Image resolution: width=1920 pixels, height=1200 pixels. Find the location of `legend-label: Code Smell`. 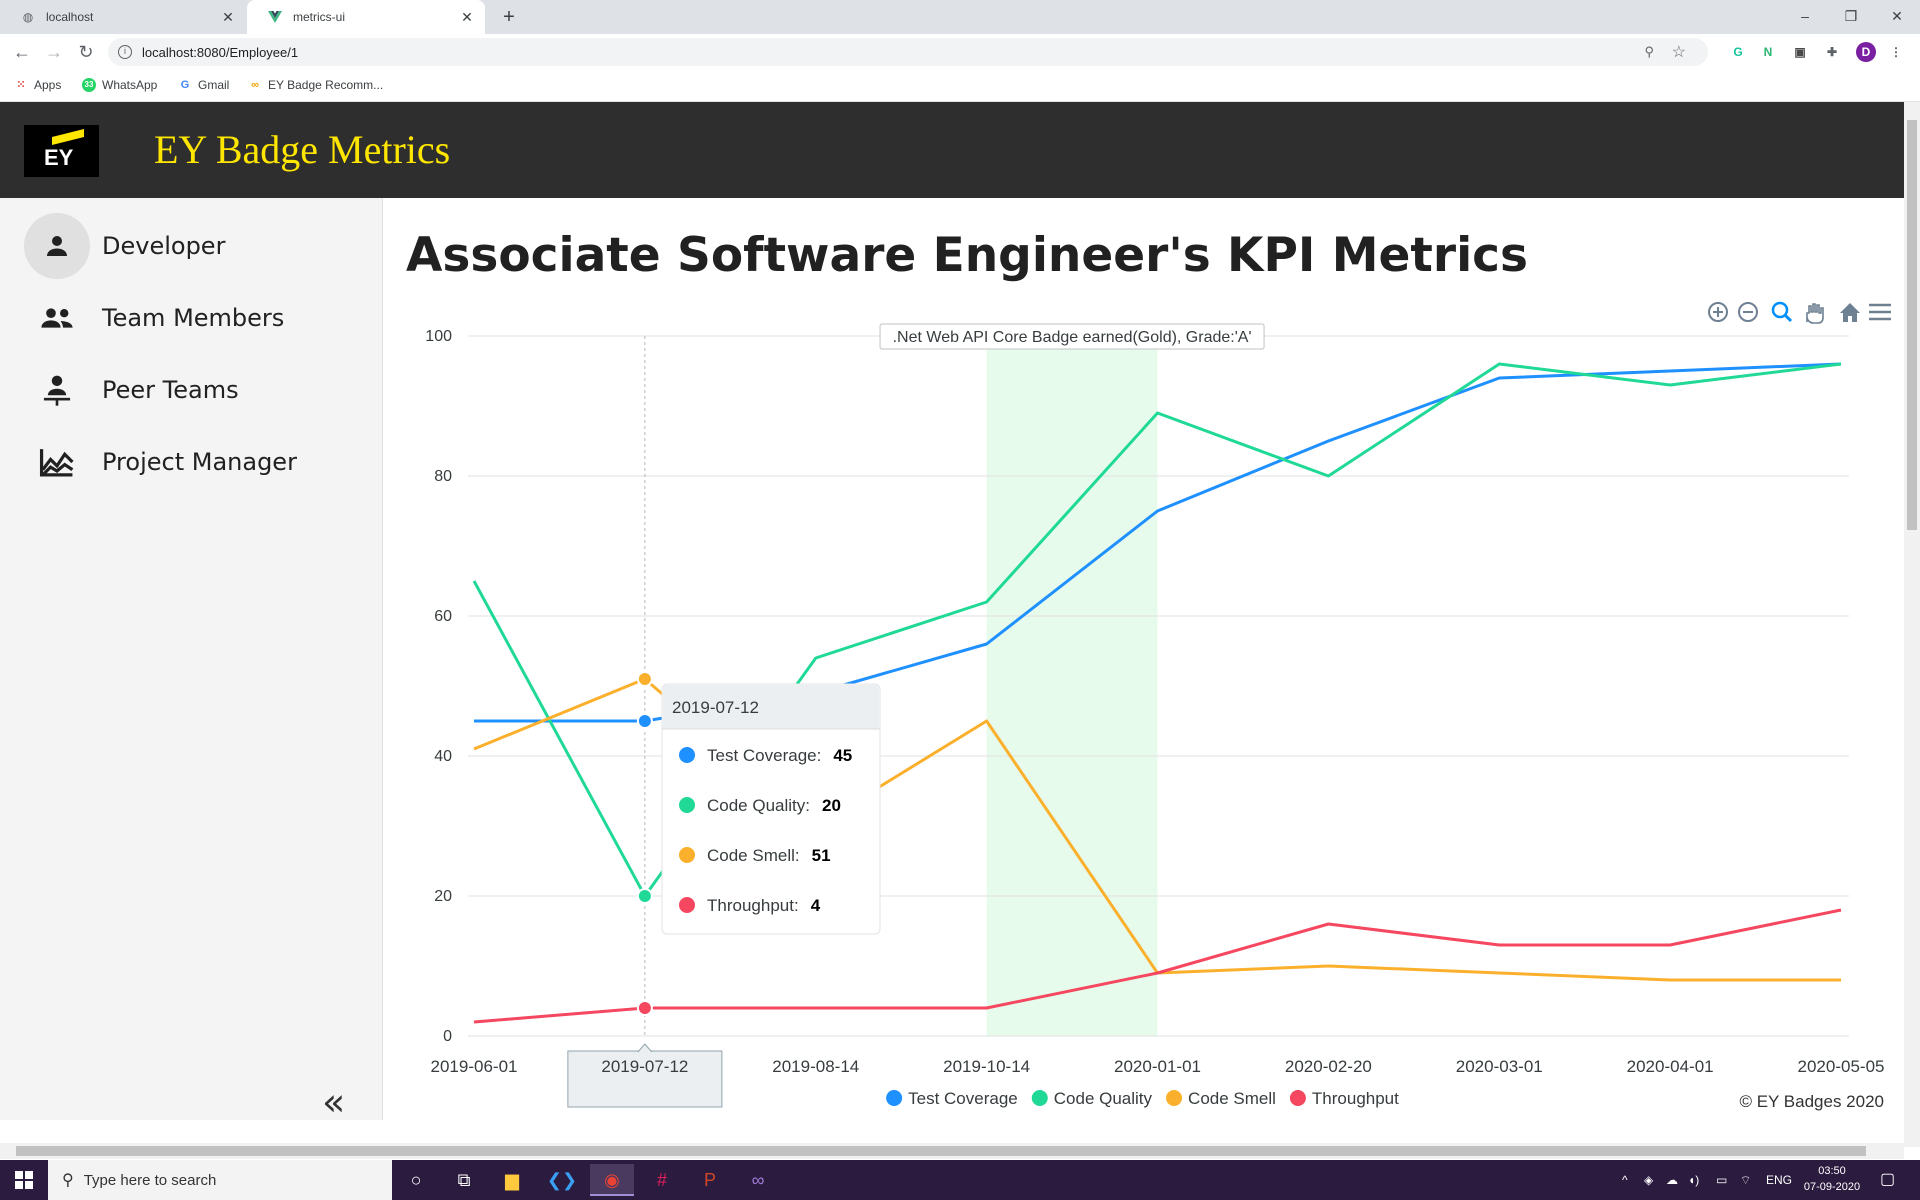

legend-label: Code Smell is located at coordinates (1232, 1098).